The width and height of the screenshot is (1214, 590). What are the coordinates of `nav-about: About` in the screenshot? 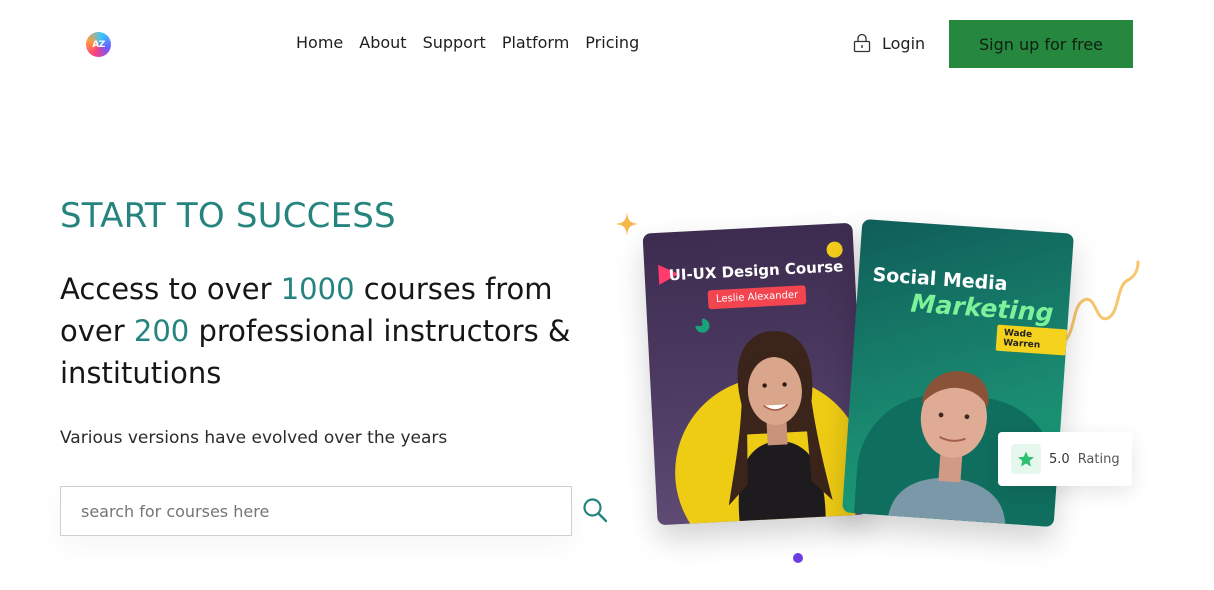 It's located at (382, 42).